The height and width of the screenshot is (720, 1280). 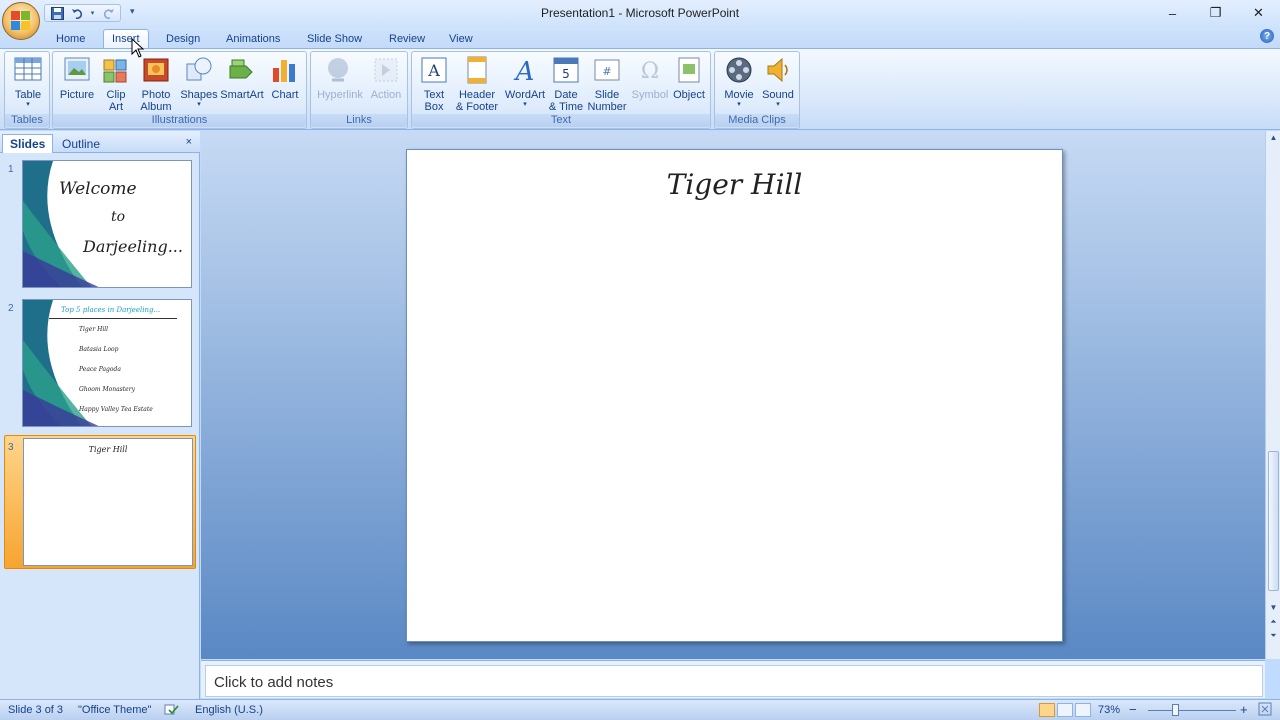 What do you see at coordinates (778, 95) in the screenshot?
I see `sound-label: Sound` at bounding box center [778, 95].